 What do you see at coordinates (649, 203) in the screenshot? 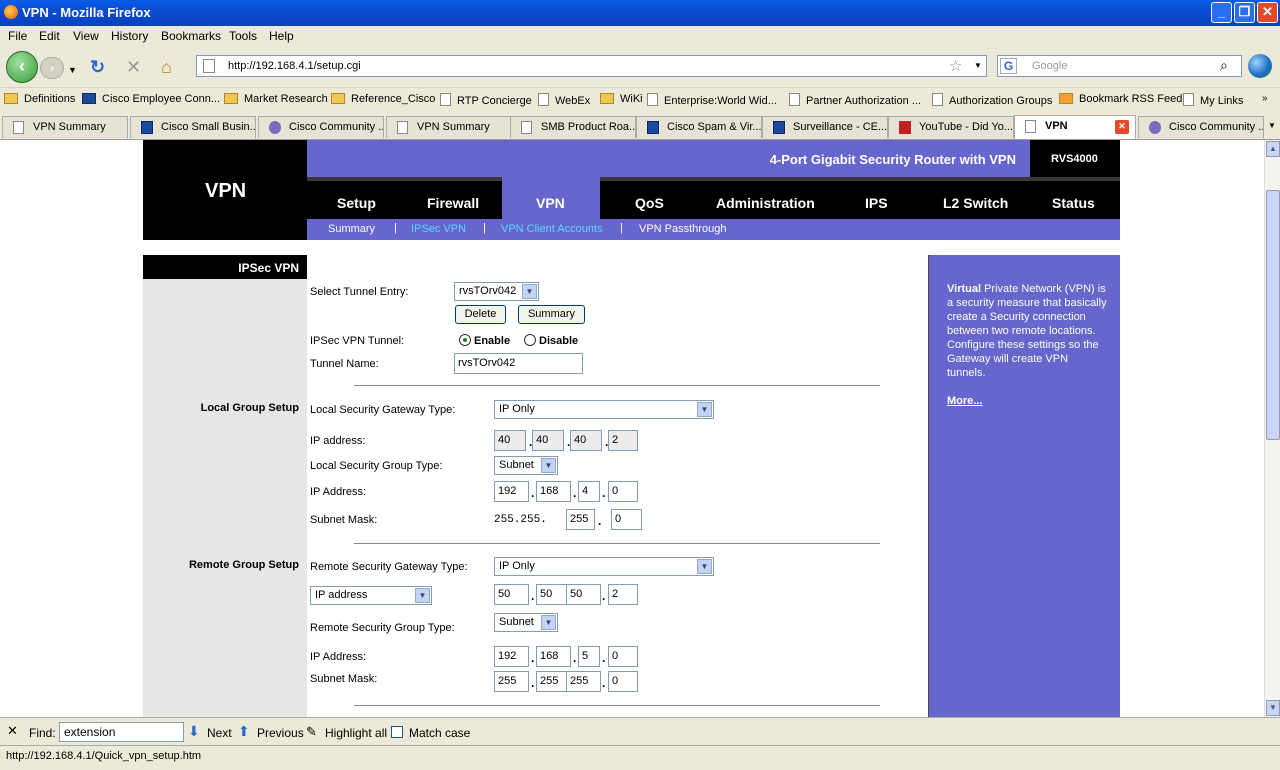
I see `tab-qos: QoS` at bounding box center [649, 203].